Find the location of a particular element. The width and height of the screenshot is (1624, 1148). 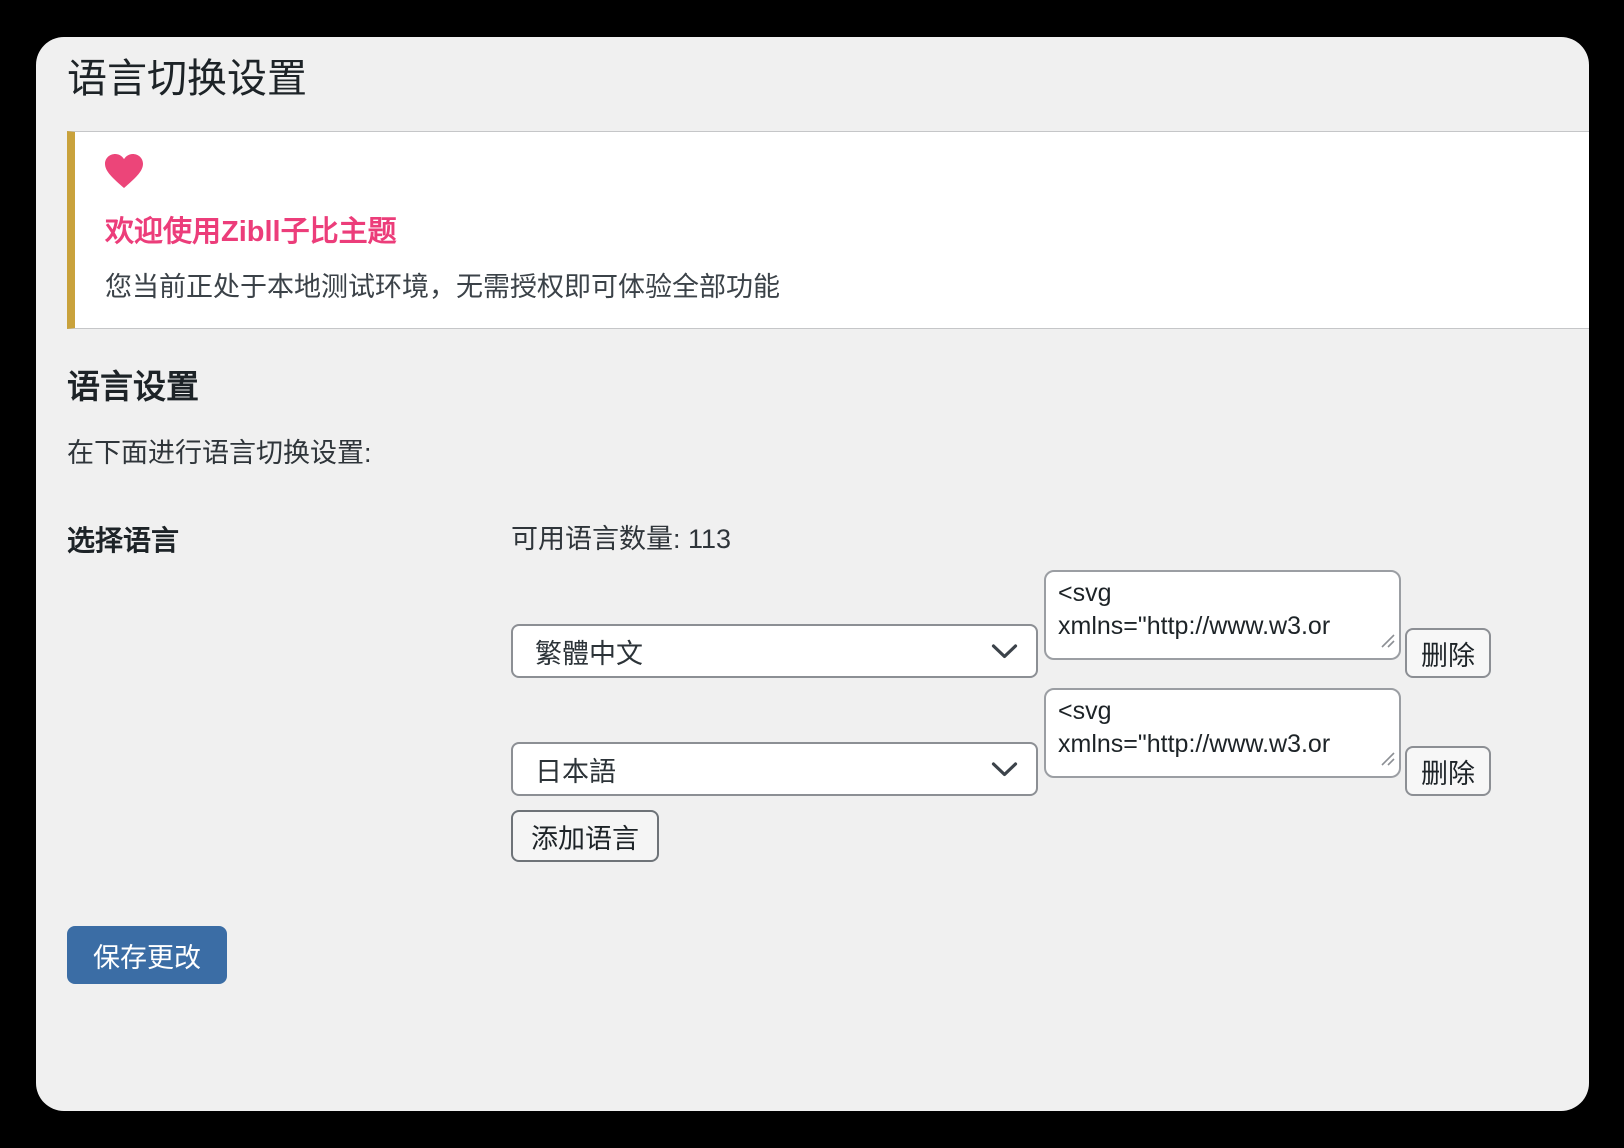

language-select-value: 繁體中文 is located at coordinates (589, 653).